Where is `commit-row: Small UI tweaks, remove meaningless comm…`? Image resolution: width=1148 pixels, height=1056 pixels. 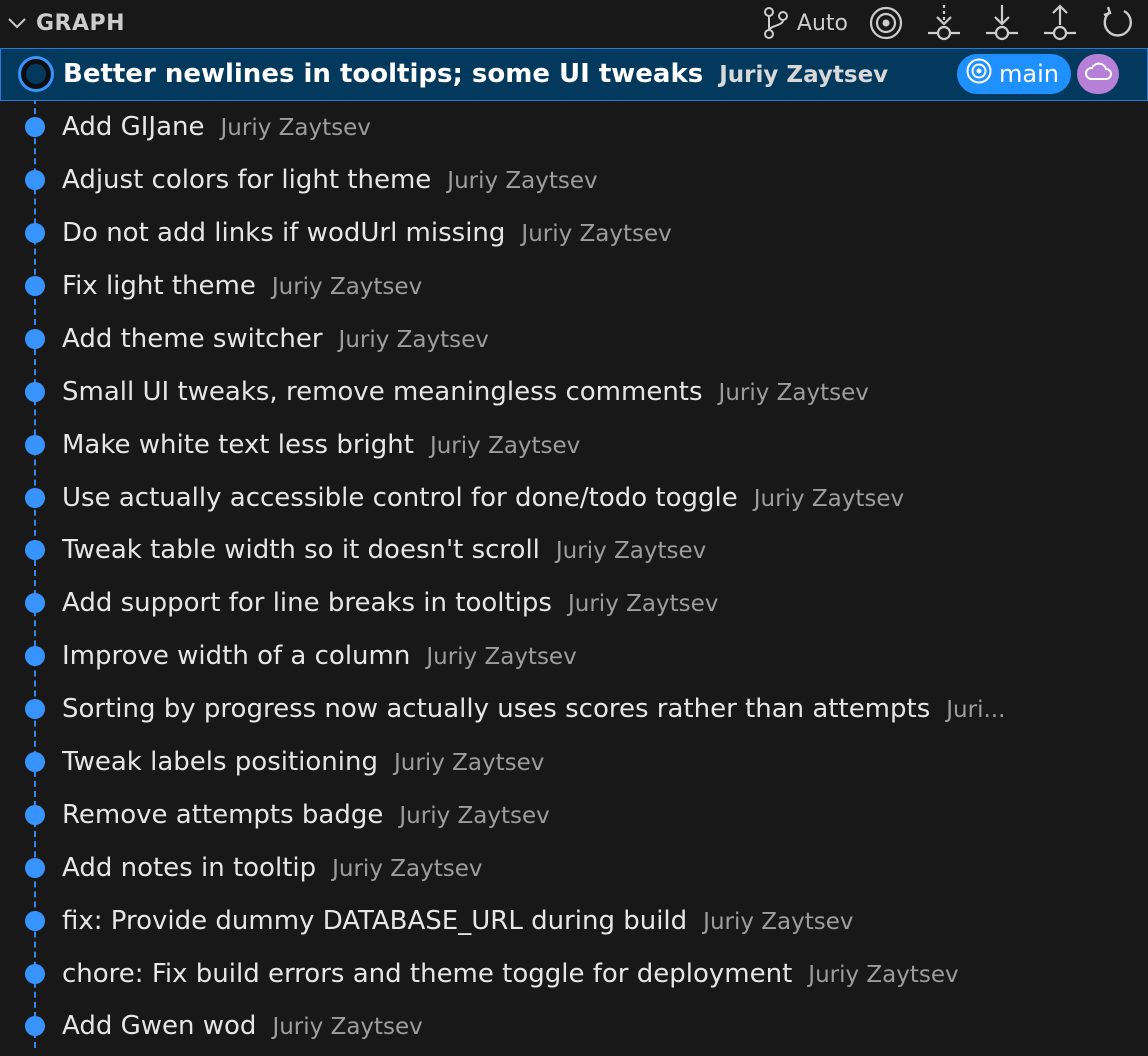
commit-row: Small UI tweaks, remove meaningless comm… is located at coordinates (574, 391).